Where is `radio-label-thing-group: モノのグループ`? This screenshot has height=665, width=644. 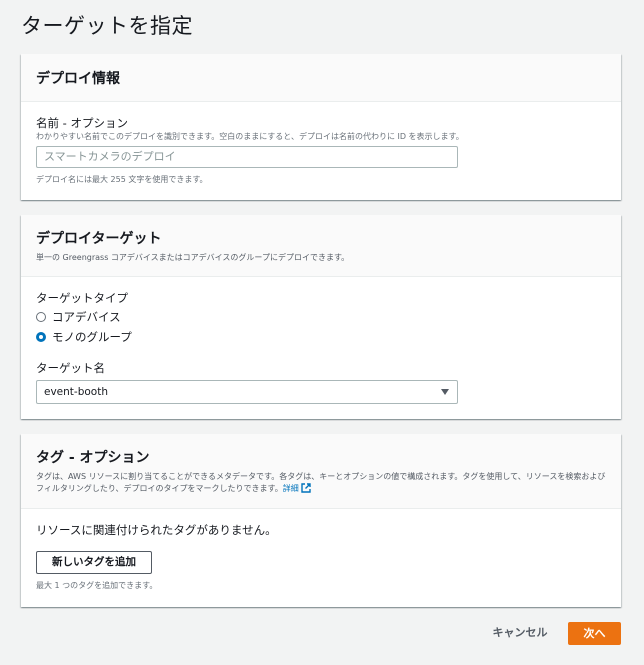 radio-label-thing-group: モノのグループ is located at coordinates (92, 337).